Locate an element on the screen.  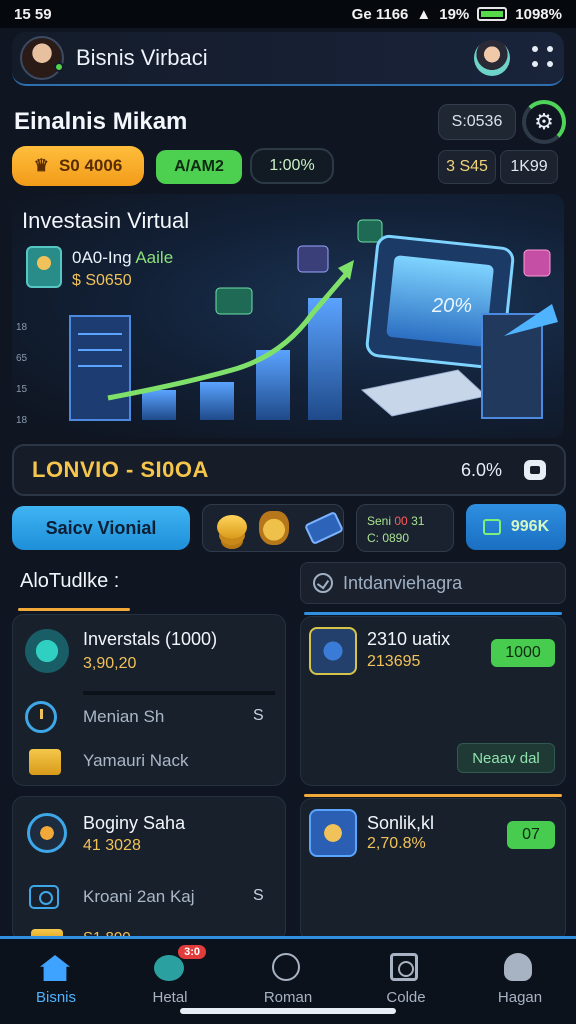
status-chip: A/AM2 is located at coordinates (199, 167).